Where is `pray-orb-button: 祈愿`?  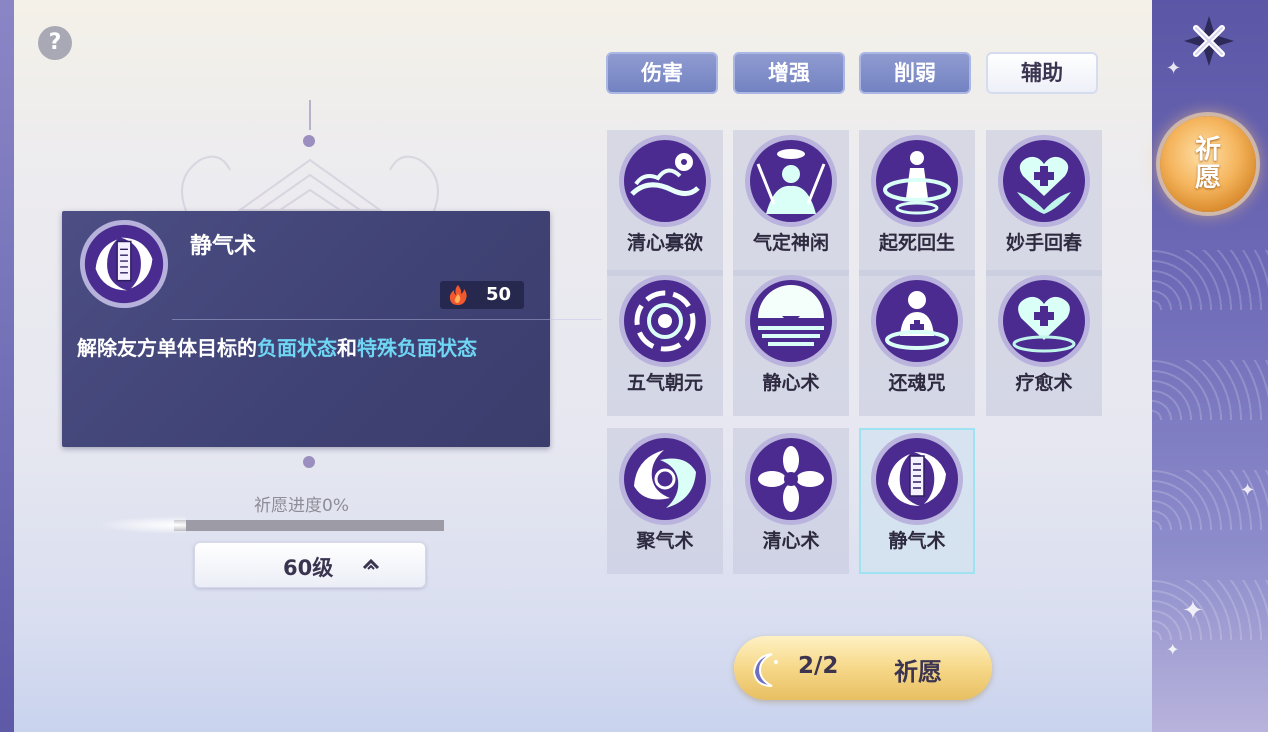 pray-orb-button: 祈愿 is located at coordinates (1208, 164).